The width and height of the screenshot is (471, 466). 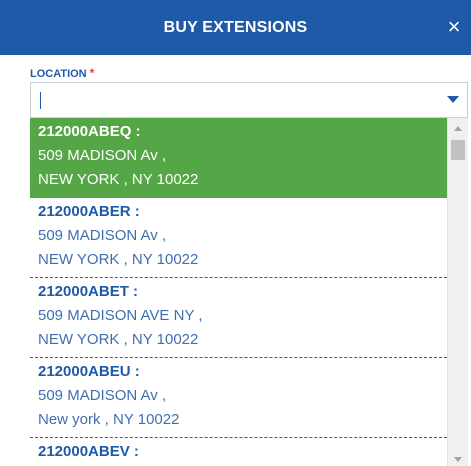 I want to click on close-icon: ×, so click(x=454, y=27).